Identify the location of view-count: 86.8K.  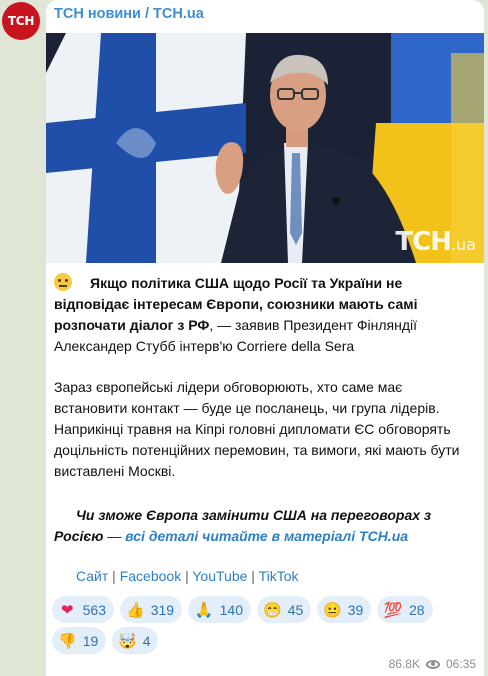
(404, 664).